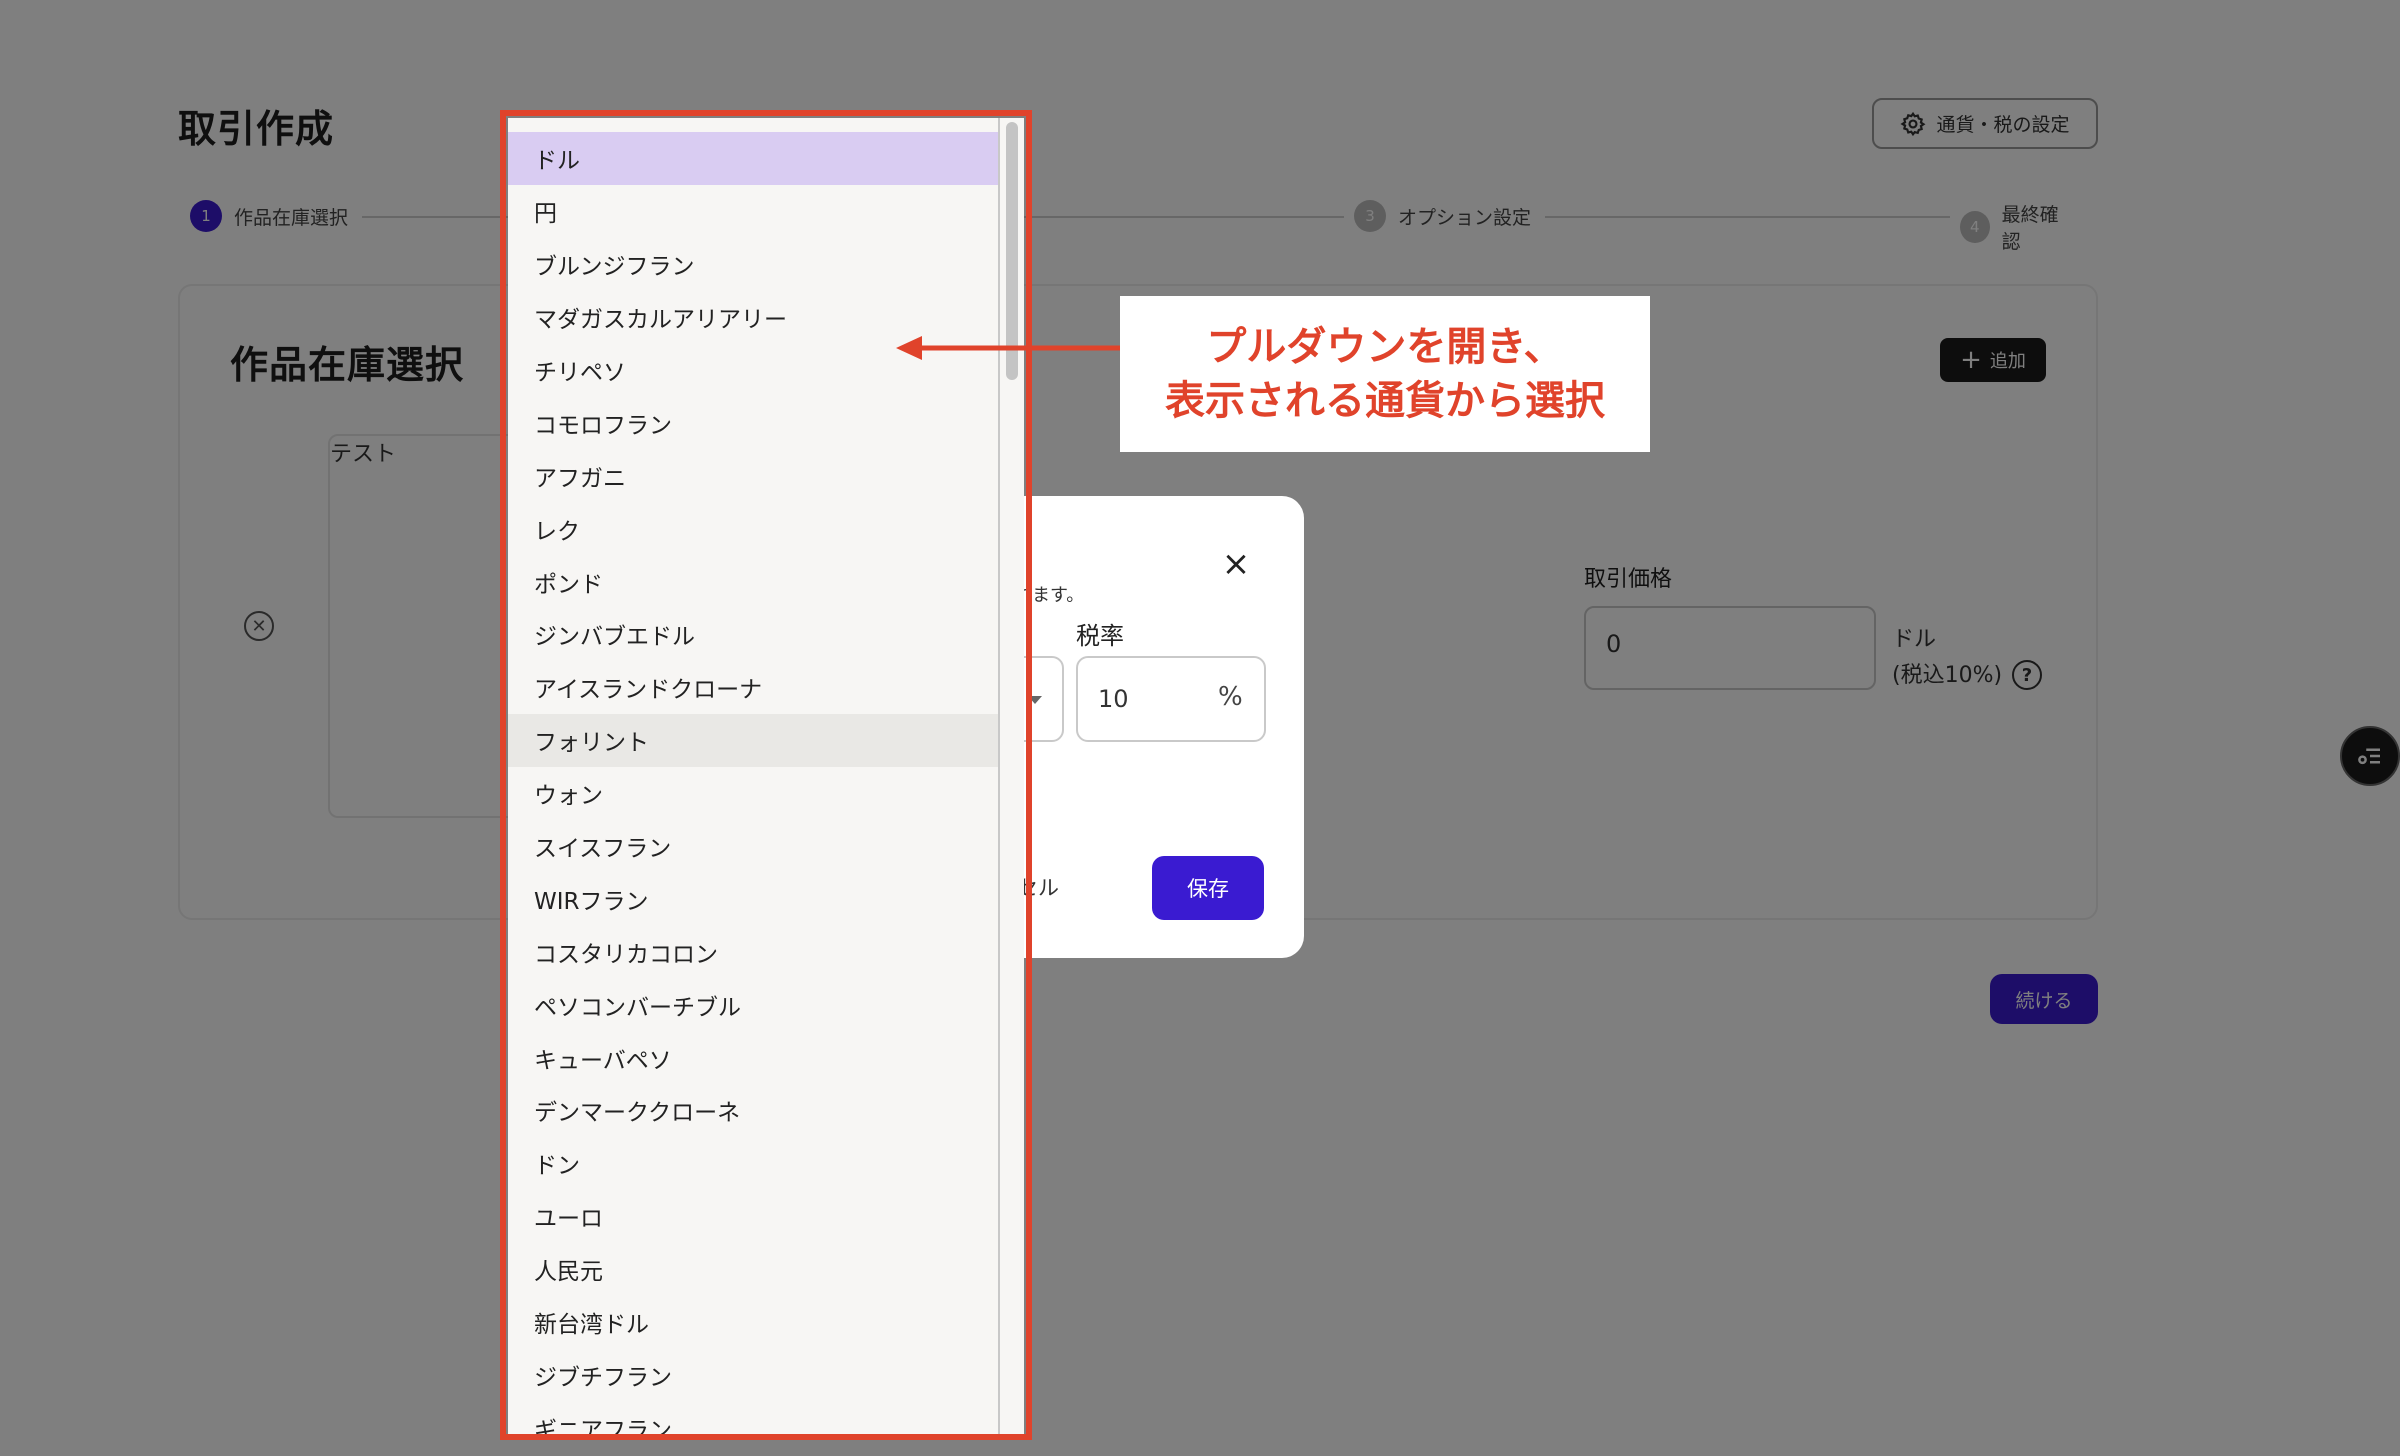  Describe the element at coordinates (1100, 636) in the screenshot. I see `tax-rate-label: 税率` at that location.